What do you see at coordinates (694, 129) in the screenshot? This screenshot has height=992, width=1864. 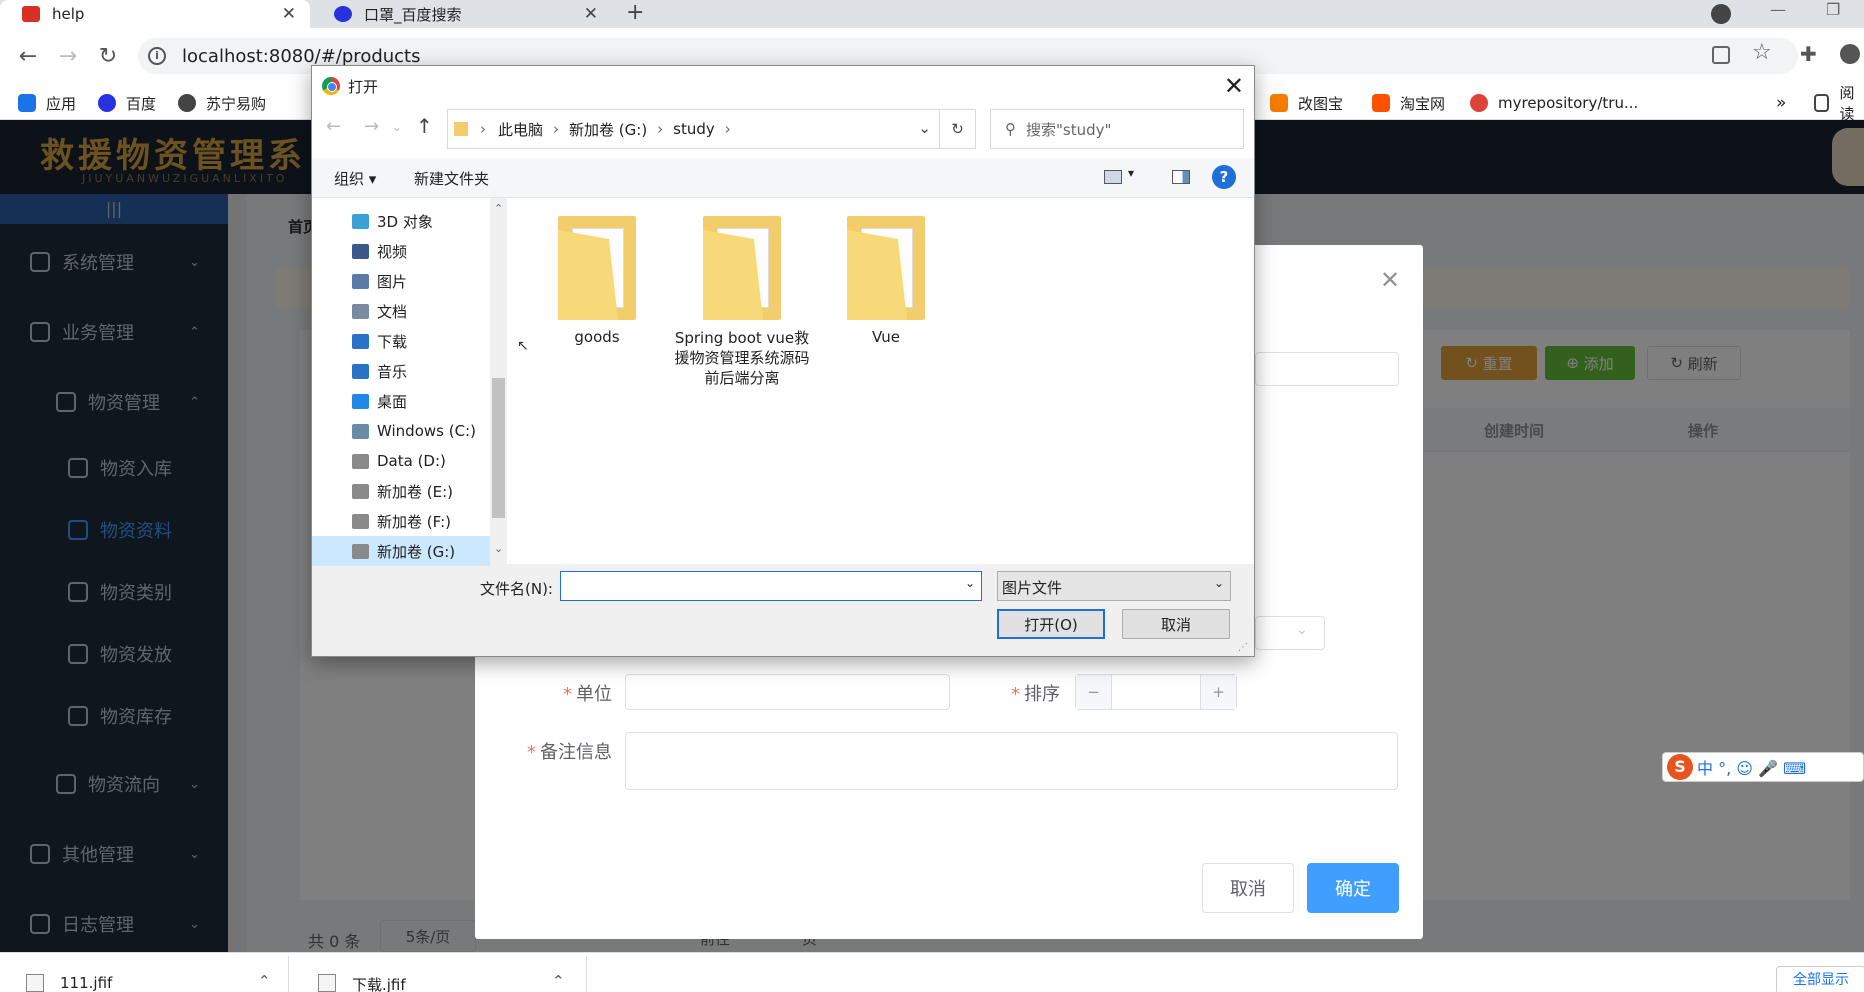 I see `breadcrumb-study: study` at bounding box center [694, 129].